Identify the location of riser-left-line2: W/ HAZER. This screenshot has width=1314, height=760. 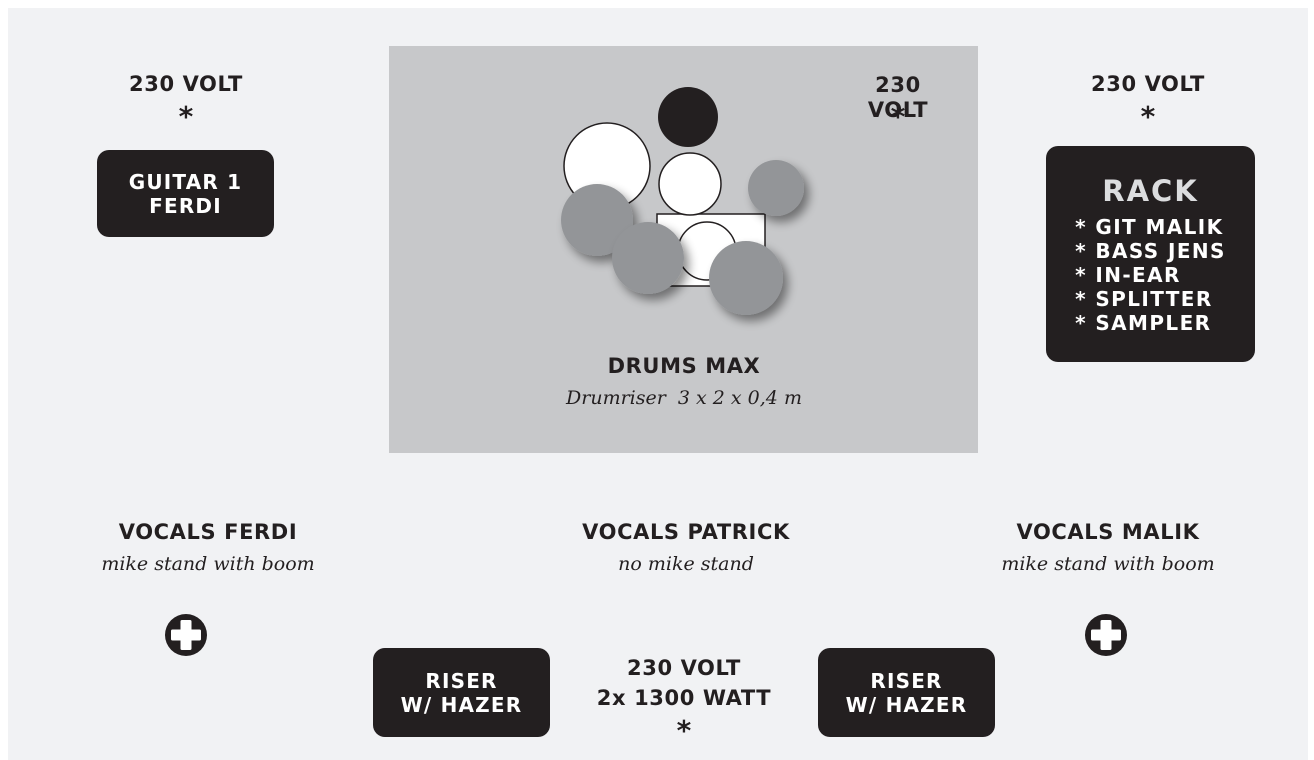
(461, 704).